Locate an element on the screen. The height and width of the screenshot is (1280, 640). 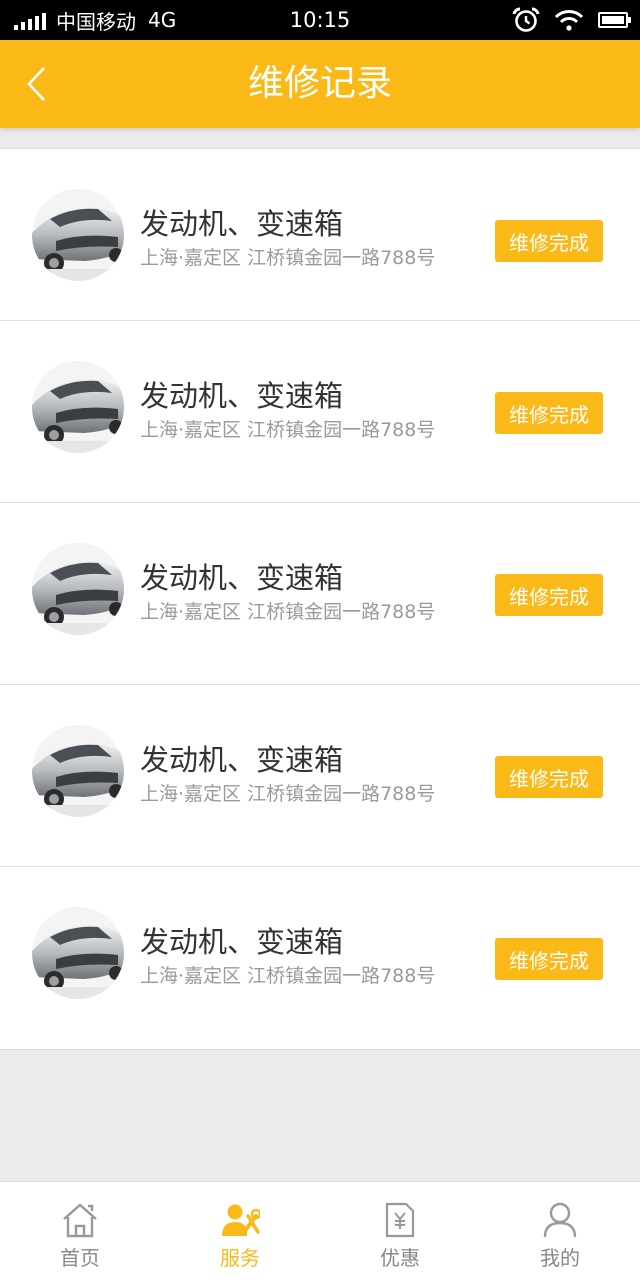
tab-bar: 首页 服务 优惠 我的 is located at coordinates (320, 1230).